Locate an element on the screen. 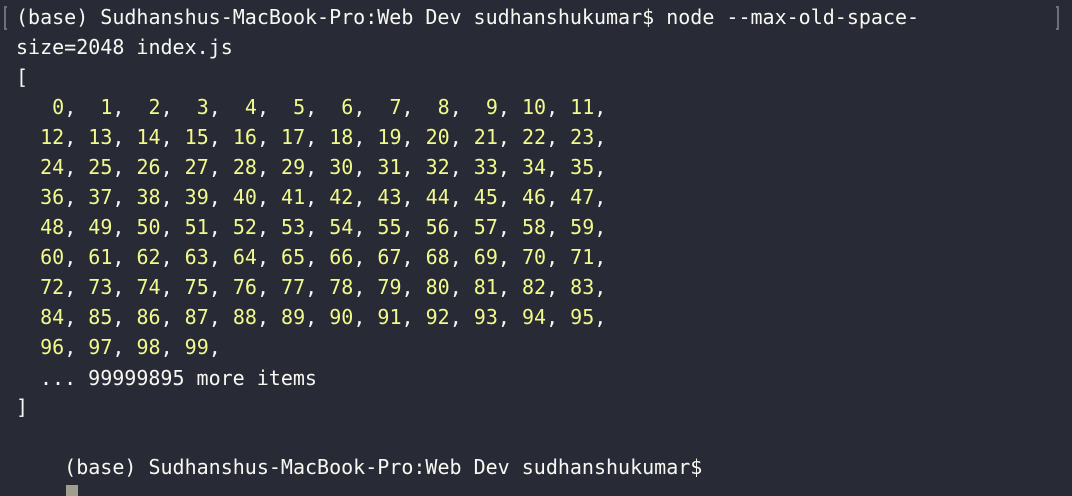 This screenshot has height=496, width=1072. array-value: 79 is located at coordinates (389, 287).